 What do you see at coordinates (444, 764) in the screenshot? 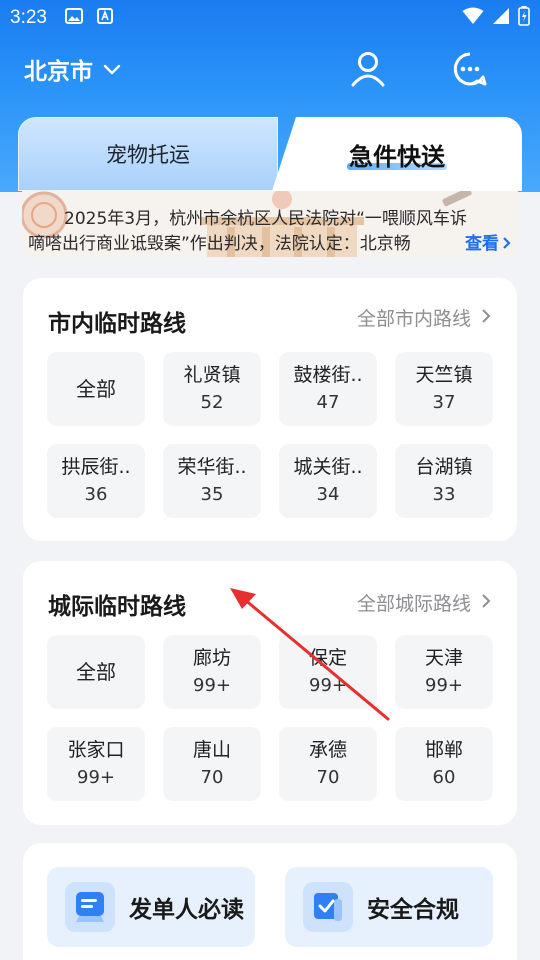
I see `route-chip: 邯郸 60` at bounding box center [444, 764].